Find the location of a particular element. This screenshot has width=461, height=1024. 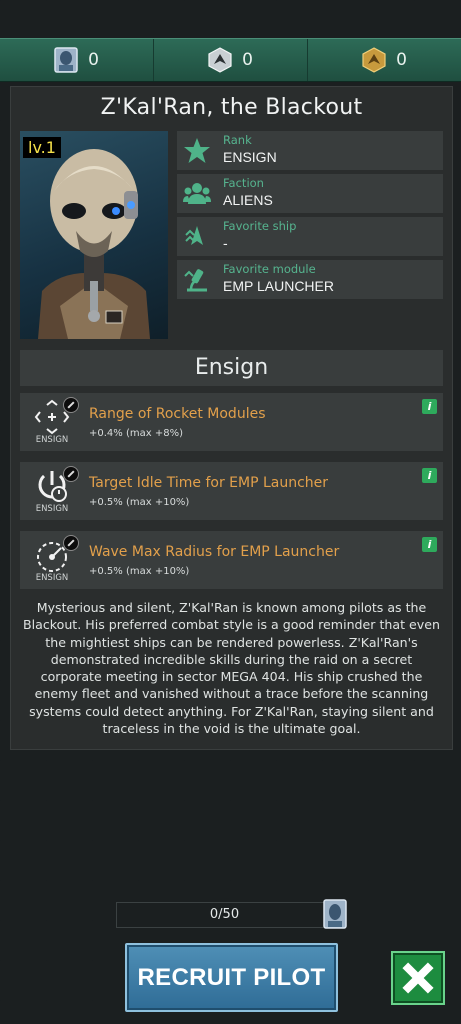

info-label: Faction is located at coordinates (243, 183).